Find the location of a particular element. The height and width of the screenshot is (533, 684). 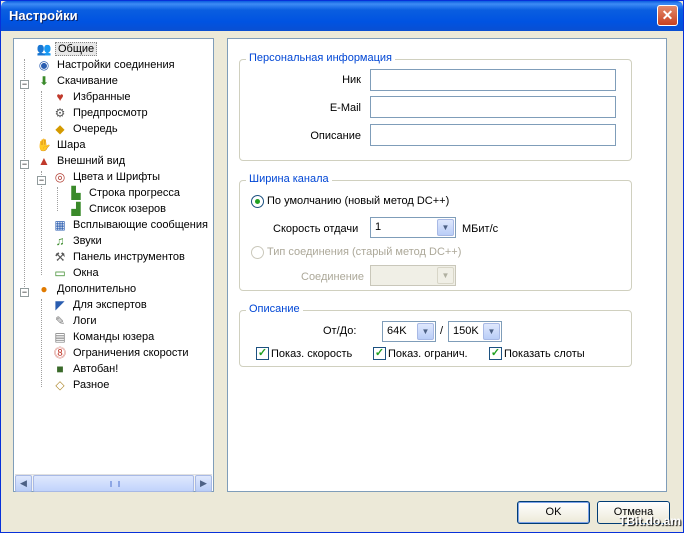

nick-input is located at coordinates (493, 80).